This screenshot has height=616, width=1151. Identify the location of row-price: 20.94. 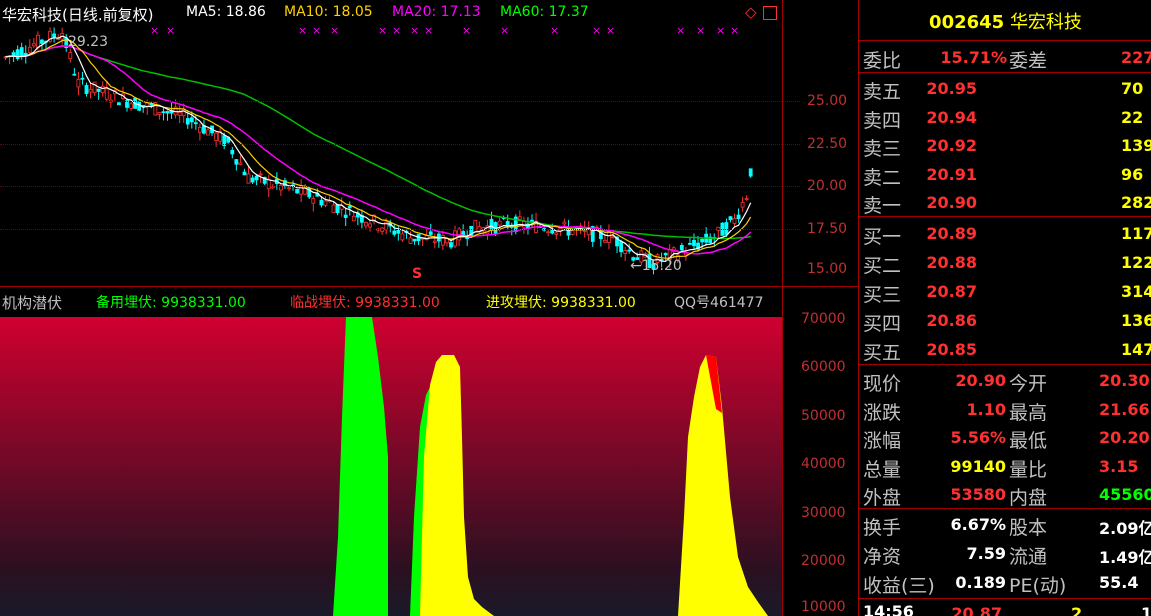
(951, 117).